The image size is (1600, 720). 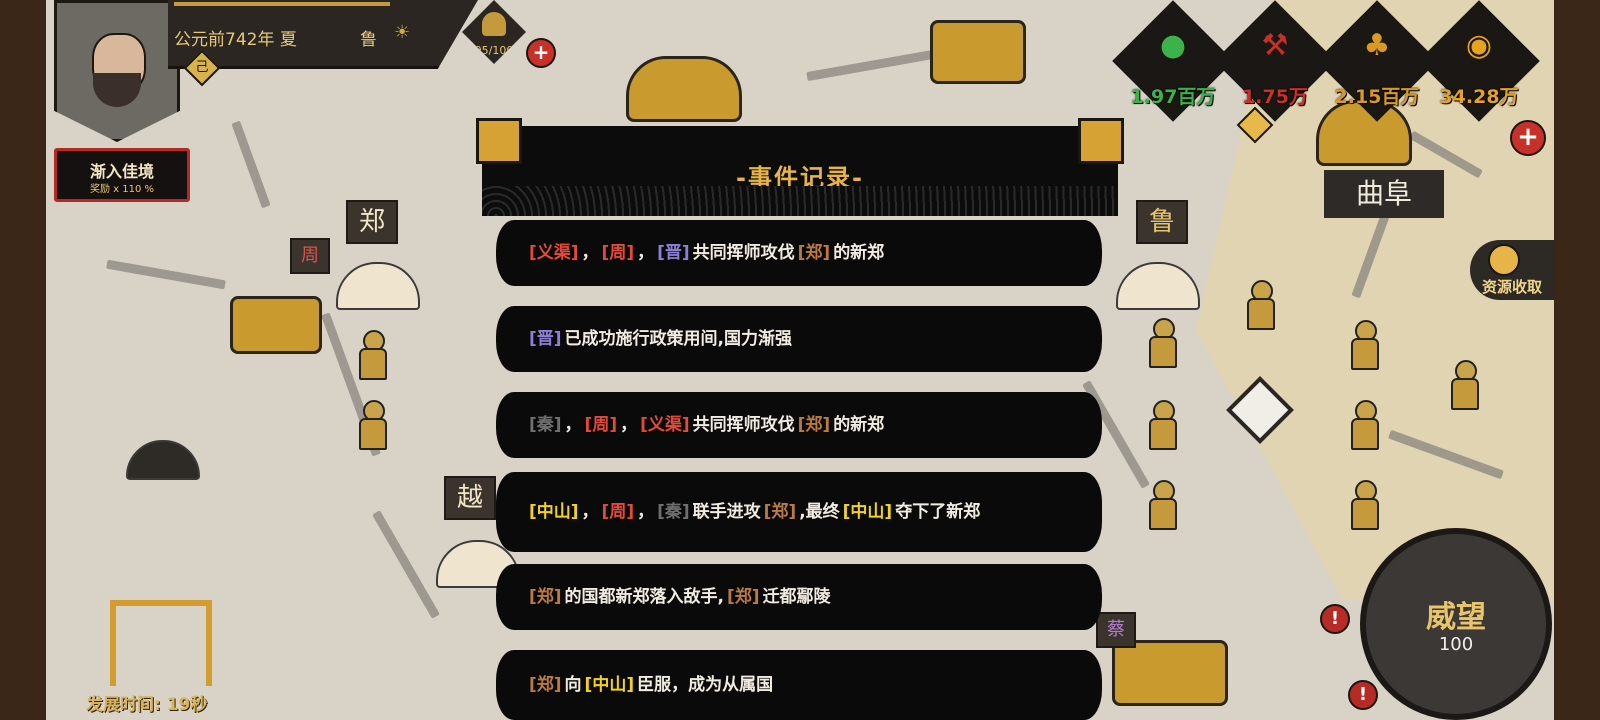 I want to click on sun-icon: ☀, so click(x=402, y=32).